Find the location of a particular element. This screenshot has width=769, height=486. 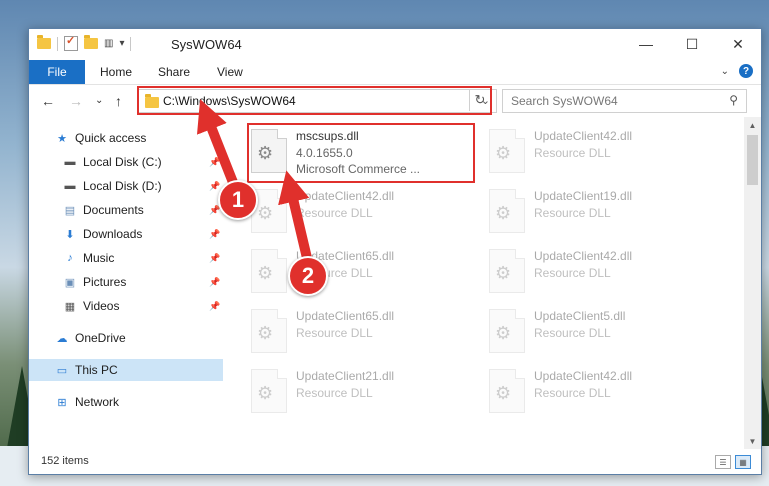

back-button: ← is located at coordinates (48, 101).